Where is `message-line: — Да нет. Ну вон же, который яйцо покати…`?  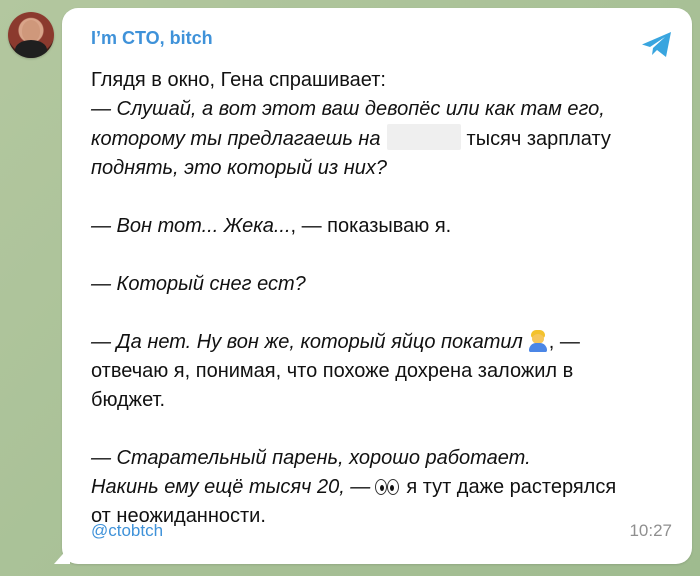 message-line: — Да нет. Ну вон же, который яйцо покати… is located at coordinates (381, 342).